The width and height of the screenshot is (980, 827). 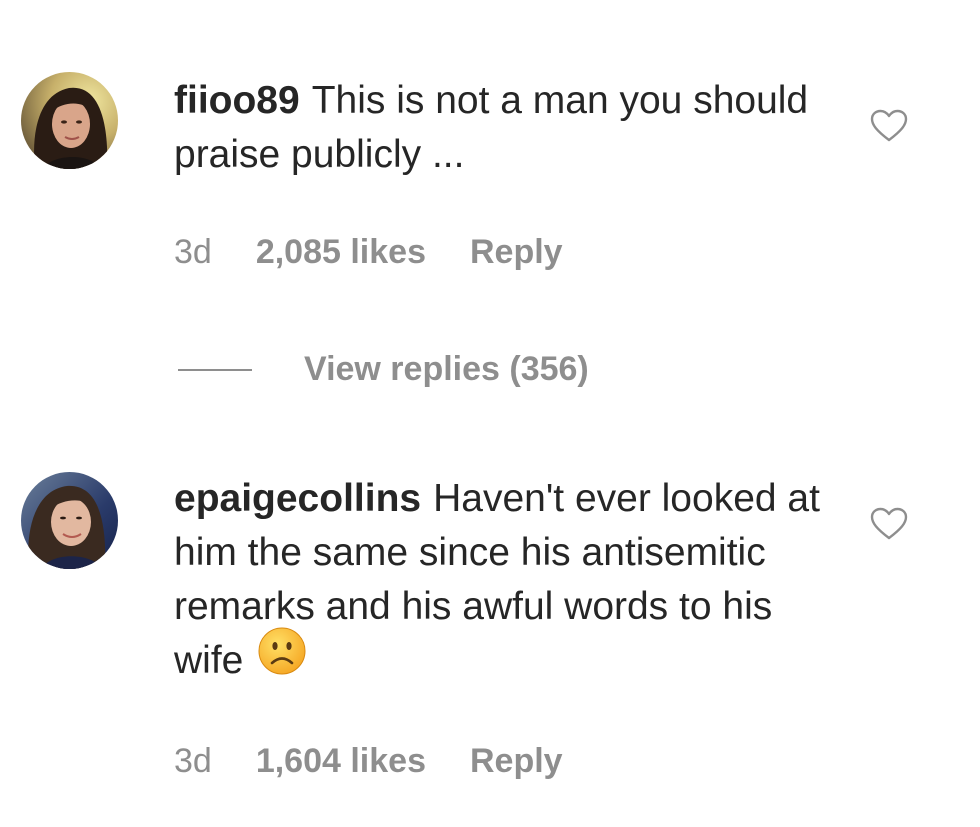 I want to click on comment-username: fiioo89, so click(x=237, y=100).